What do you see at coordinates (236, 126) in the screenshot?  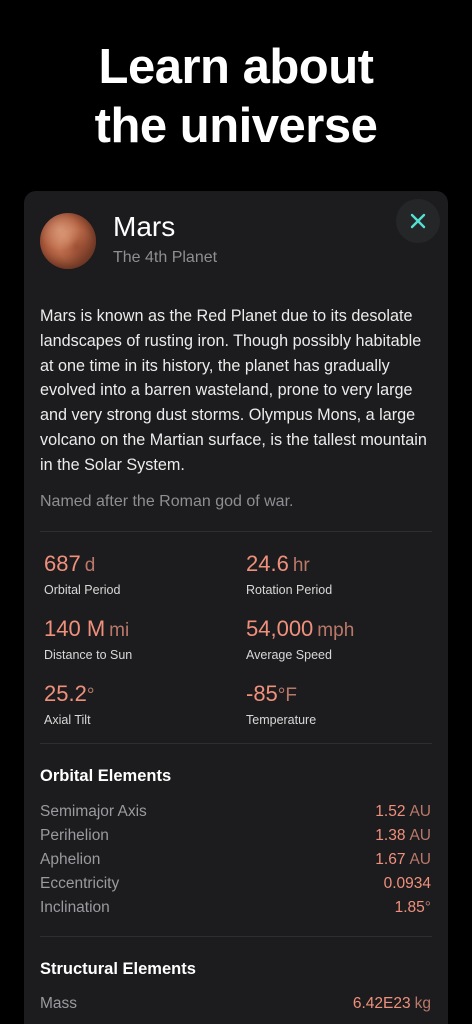 I see `headline-line-2: the universe` at bounding box center [236, 126].